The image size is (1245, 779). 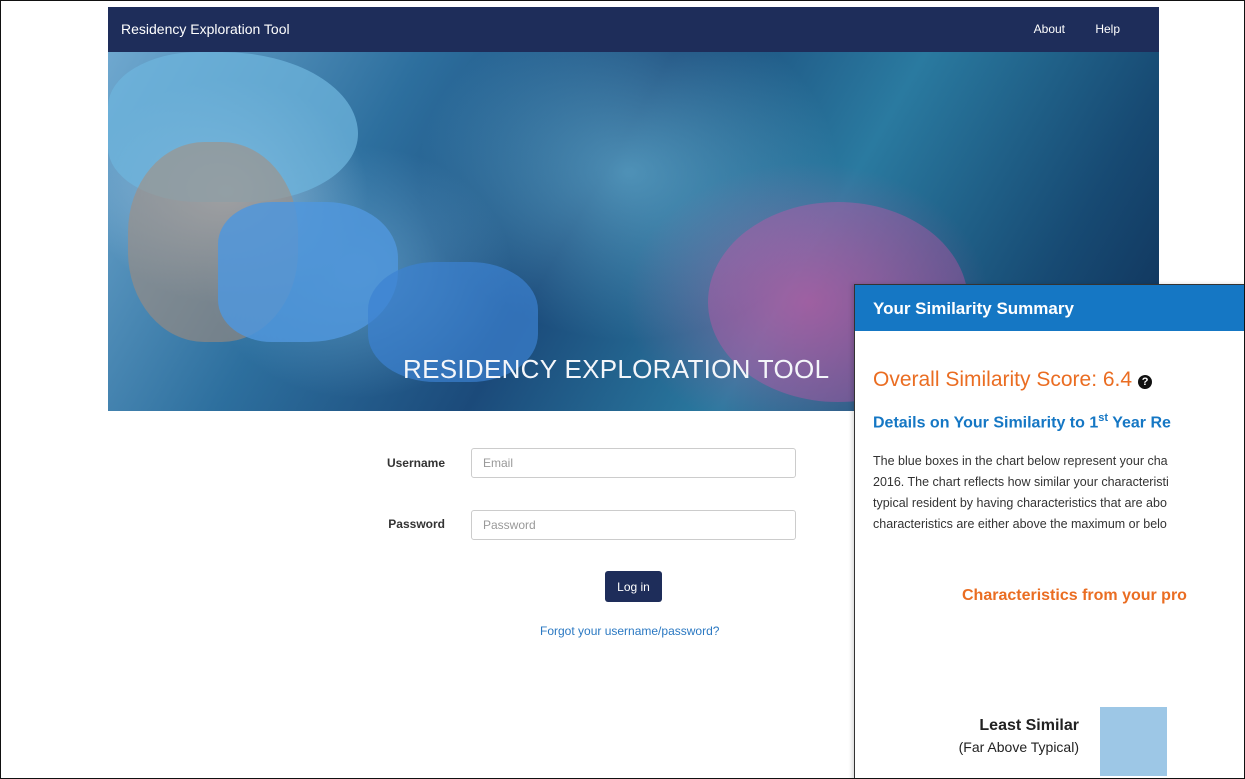 What do you see at coordinates (973, 308) in the screenshot?
I see `summary-title: Your Similarity Summary` at bounding box center [973, 308].